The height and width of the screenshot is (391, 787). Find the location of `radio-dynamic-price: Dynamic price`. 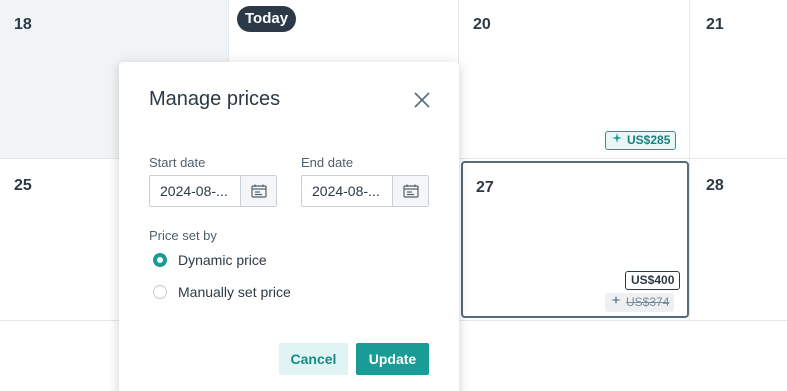

radio-dynamic-price: Dynamic price is located at coordinates (210, 260).